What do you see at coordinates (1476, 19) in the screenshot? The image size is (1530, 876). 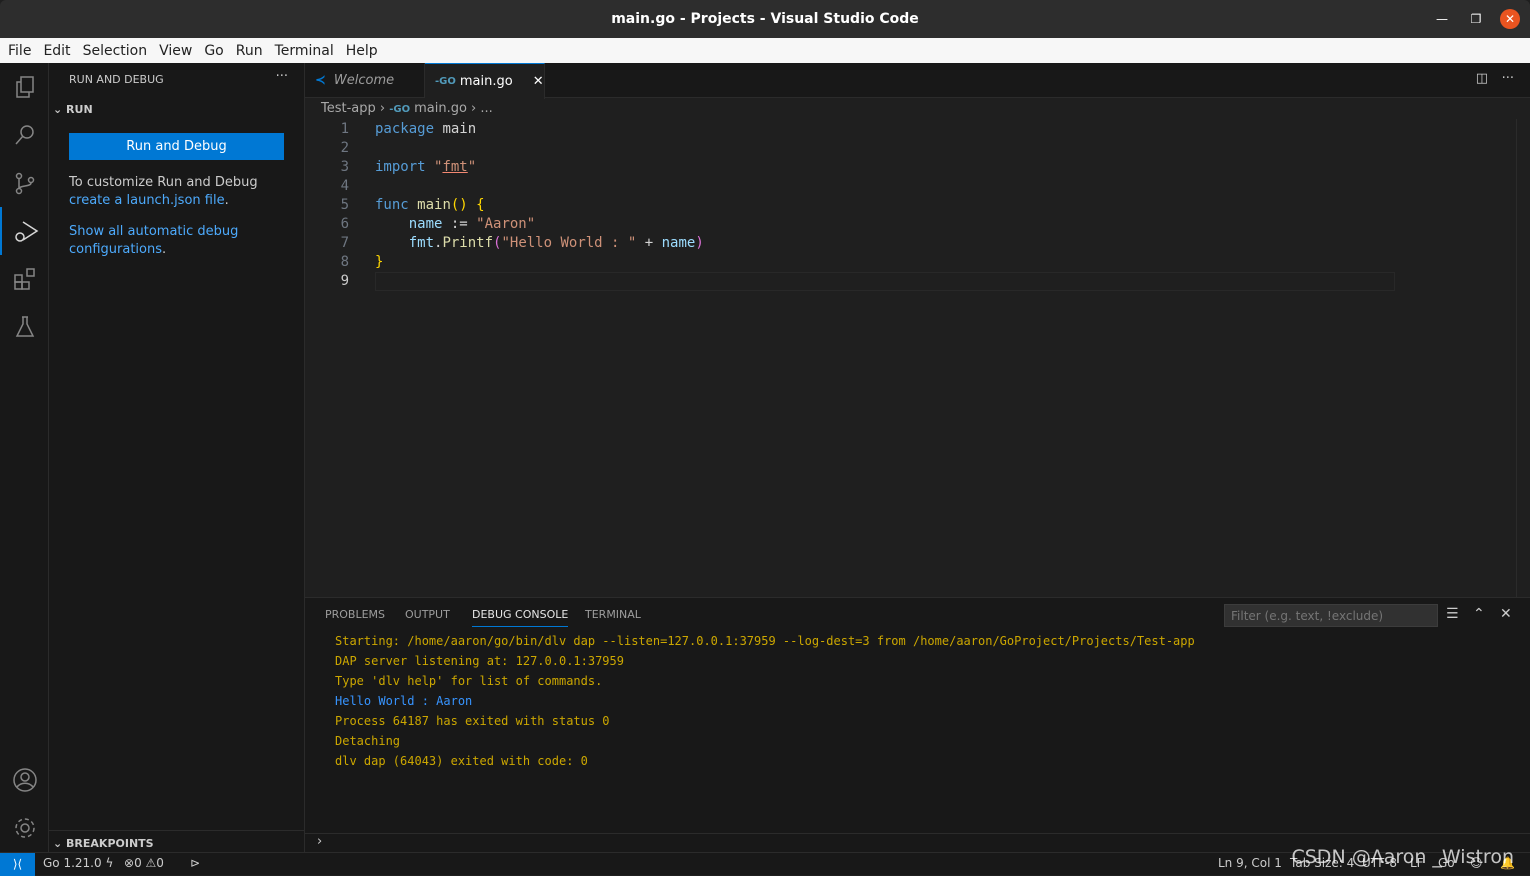 I see `maximize-button: ❐` at bounding box center [1476, 19].